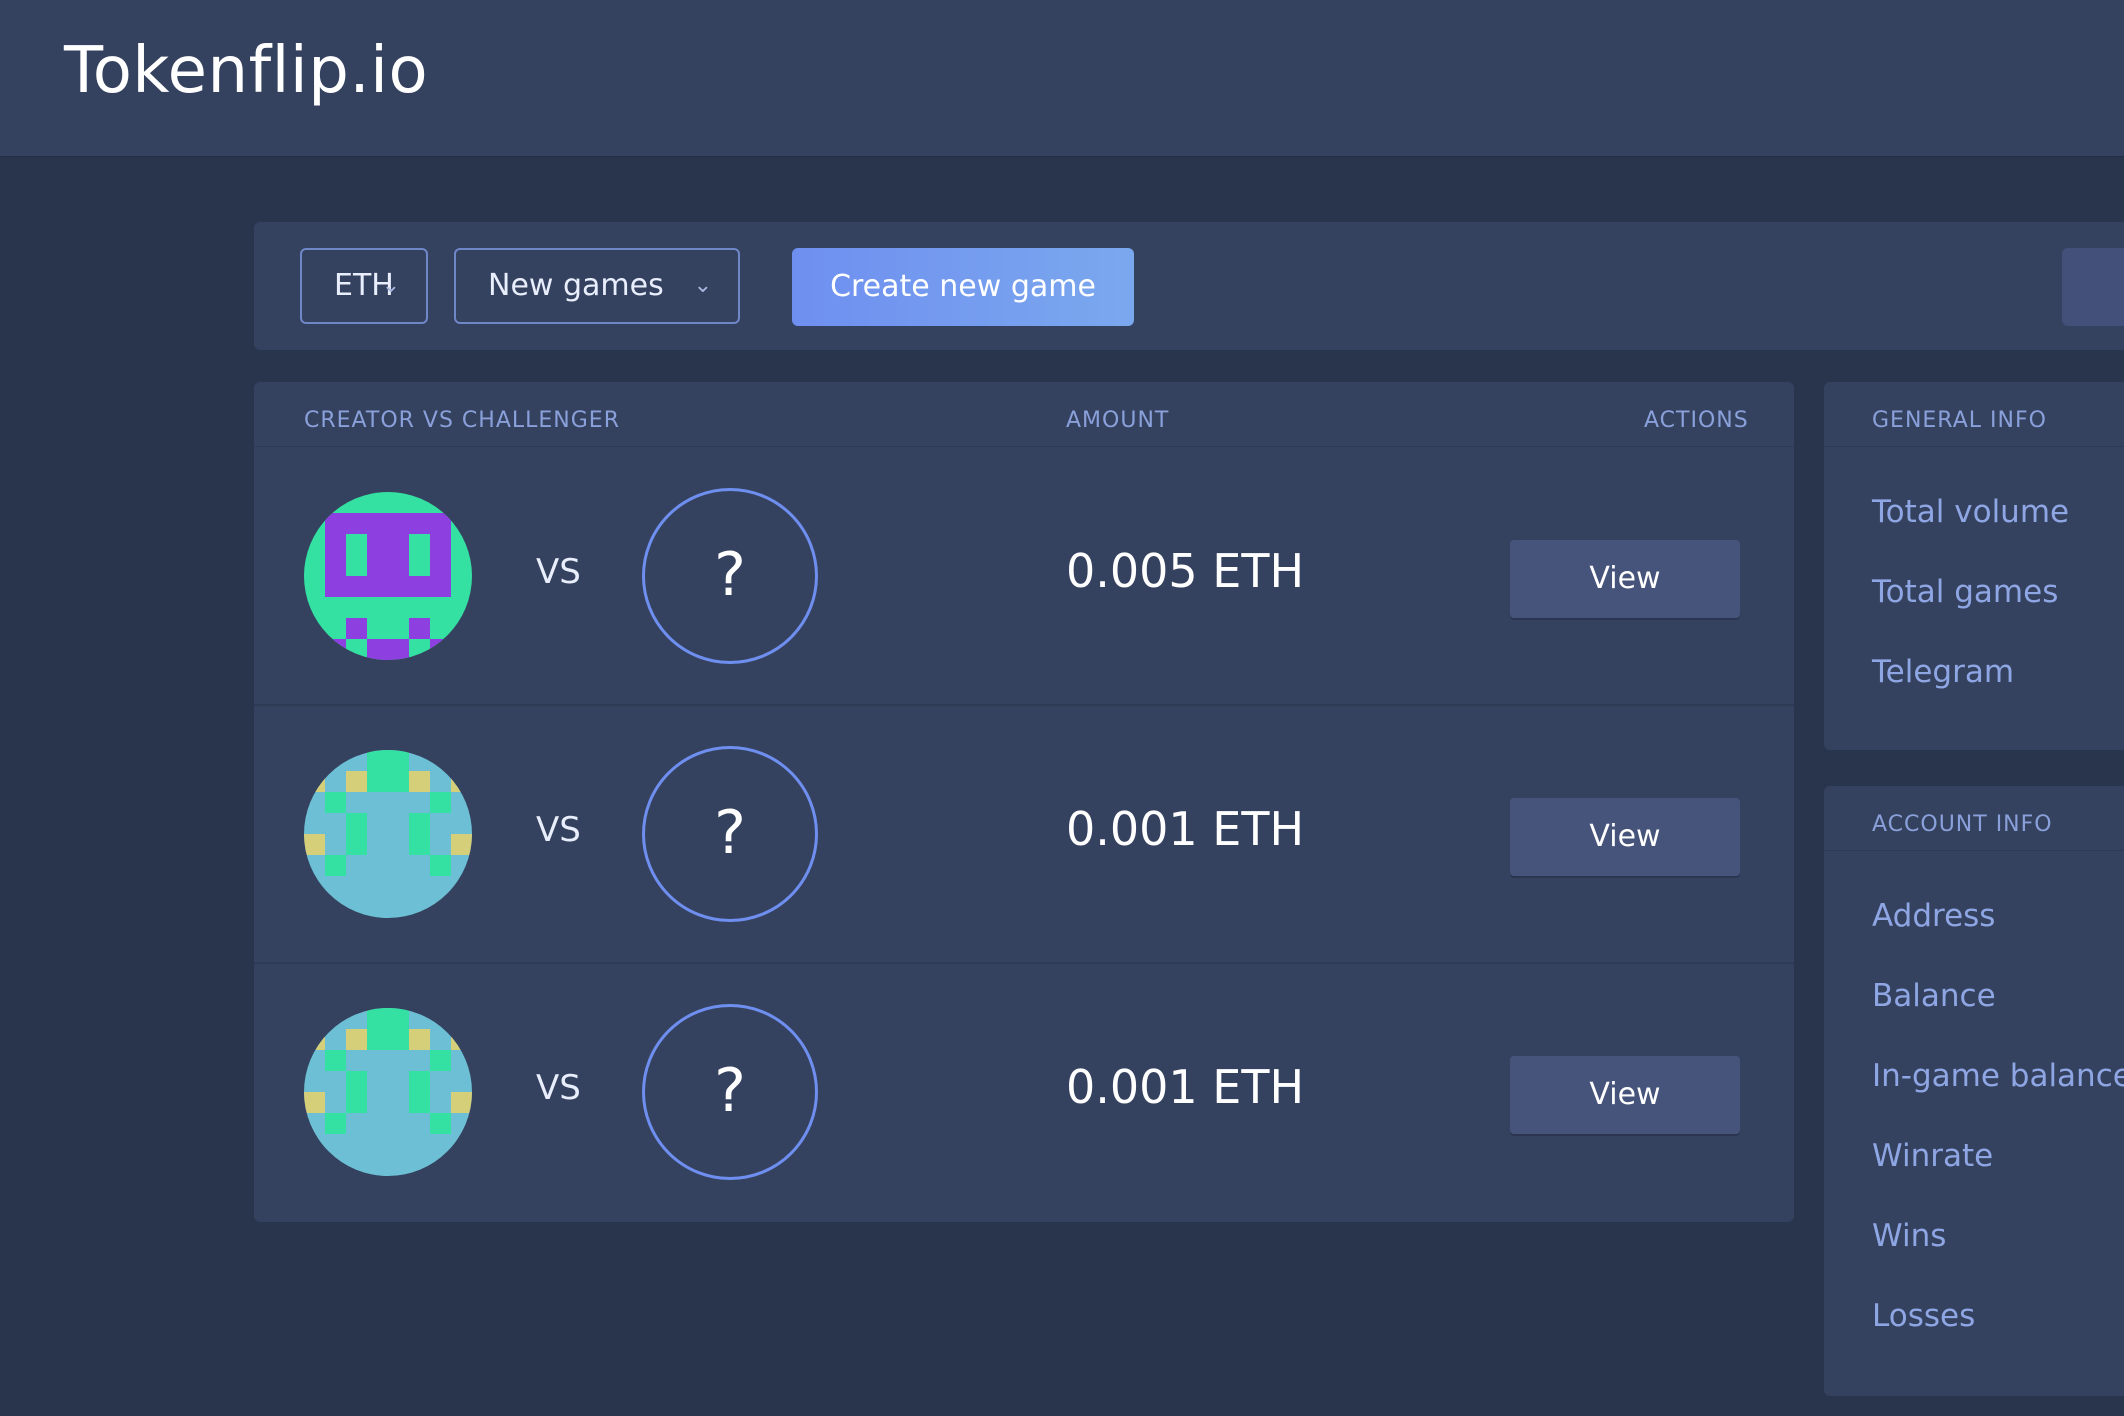 Image resolution: width=2124 pixels, height=1416 pixels. I want to click on game-filter-select-value: New games, so click(576, 285).